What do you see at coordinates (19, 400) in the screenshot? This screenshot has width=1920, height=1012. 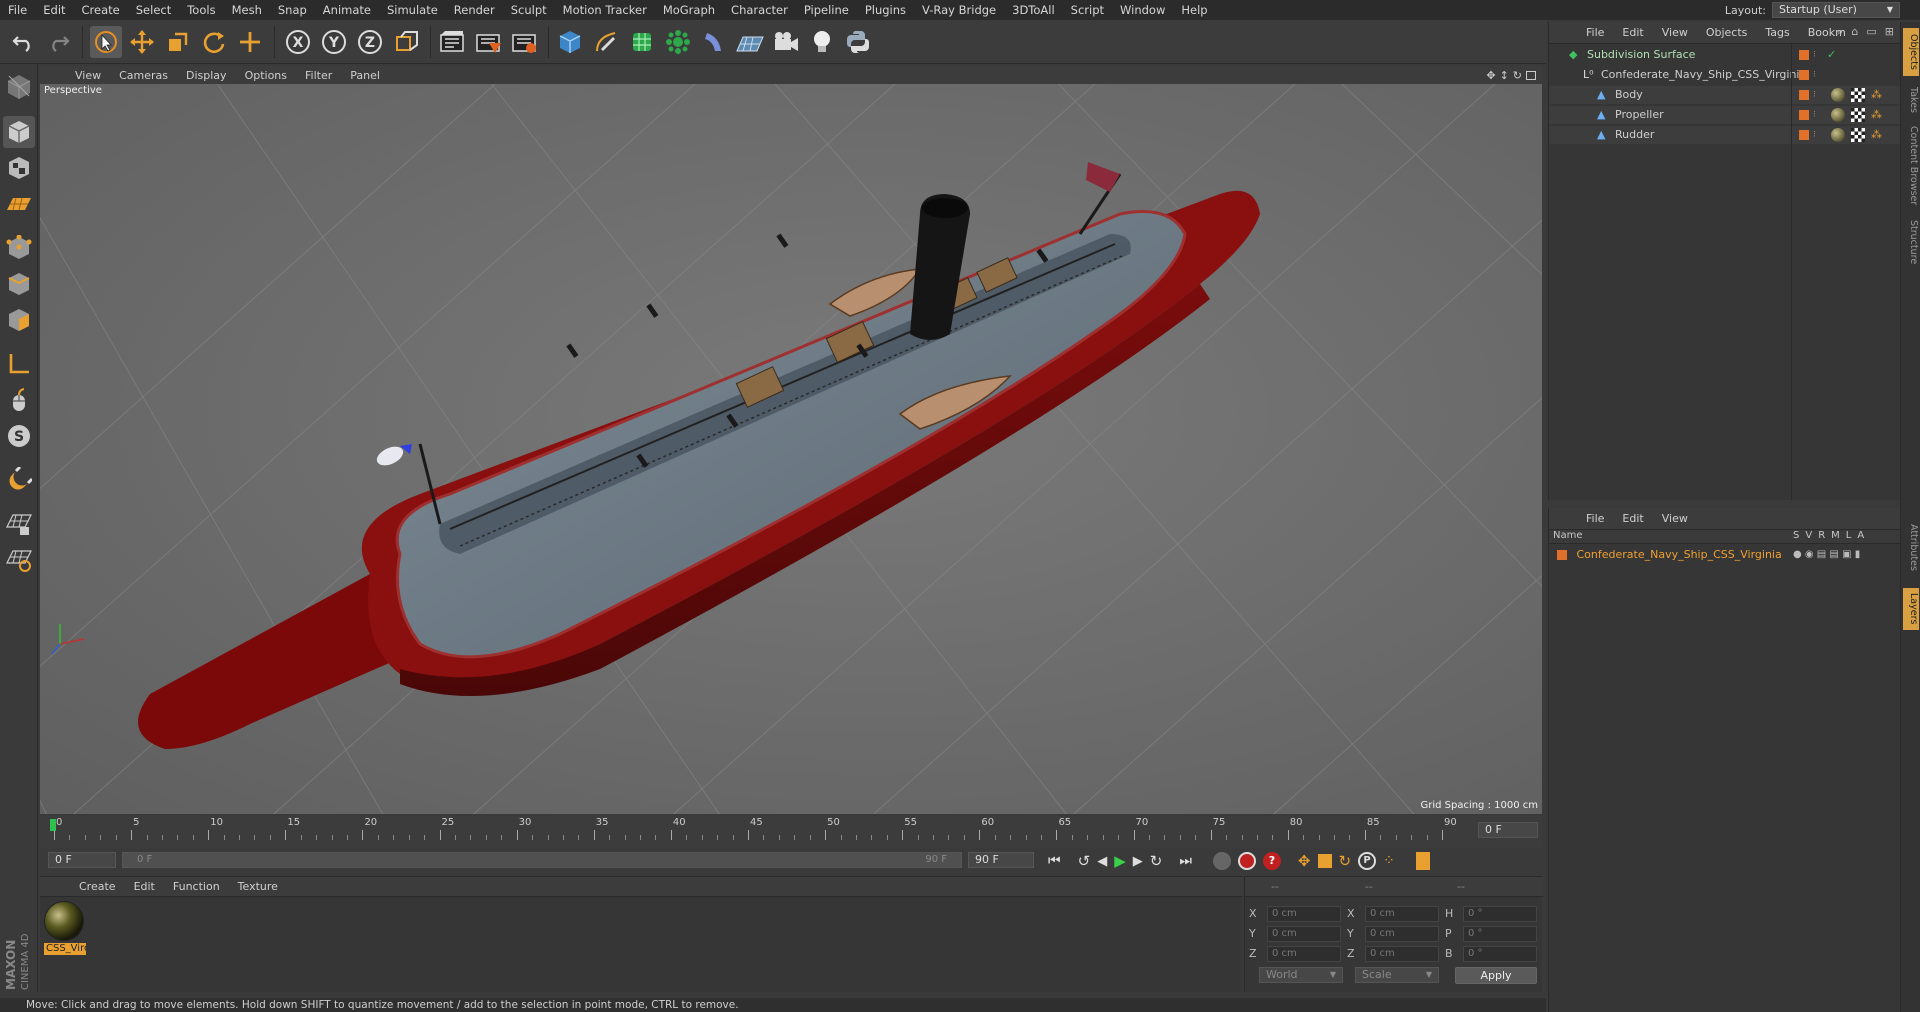 I see `tweak-mode-button` at bounding box center [19, 400].